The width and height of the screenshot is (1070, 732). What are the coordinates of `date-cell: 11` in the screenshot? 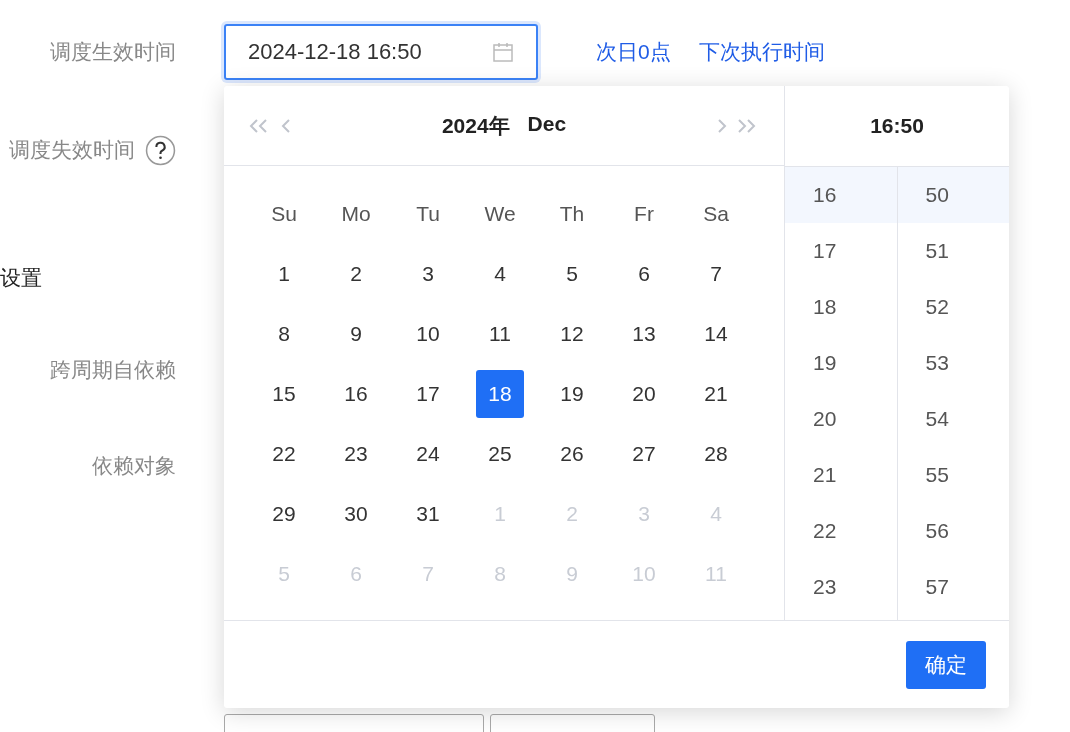 It's located at (500, 334).